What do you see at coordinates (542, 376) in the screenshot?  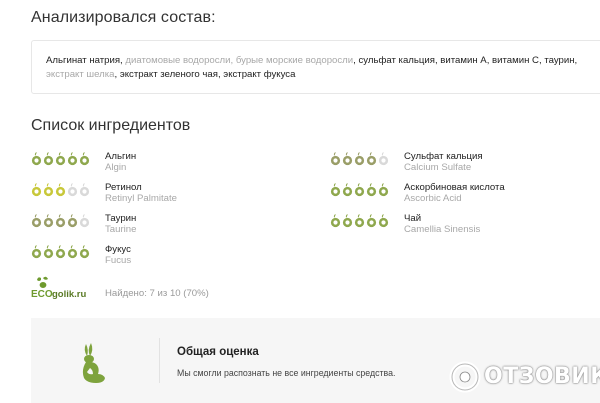 I see `otzovik-text: ОТЗОВИК` at bounding box center [542, 376].